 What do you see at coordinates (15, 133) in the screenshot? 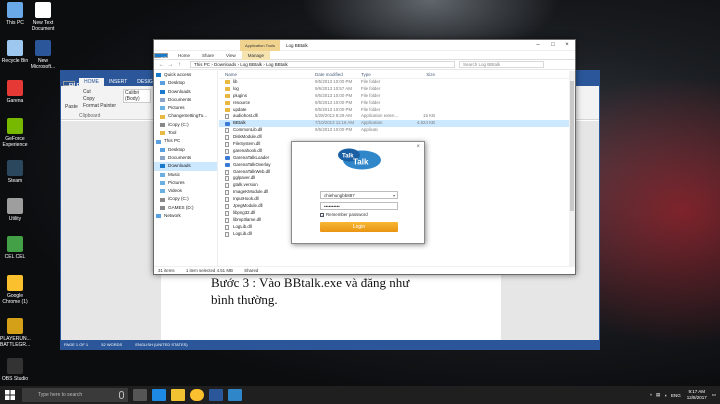
I see `desktop-icon: GeForce Experience` at bounding box center [15, 133].